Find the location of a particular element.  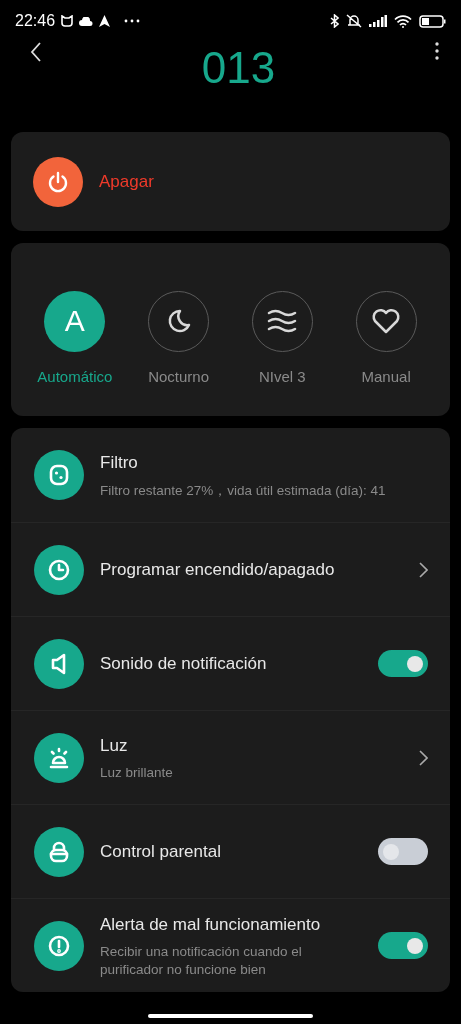

row-subtitle: Luz brillante is located at coordinates (137, 773).